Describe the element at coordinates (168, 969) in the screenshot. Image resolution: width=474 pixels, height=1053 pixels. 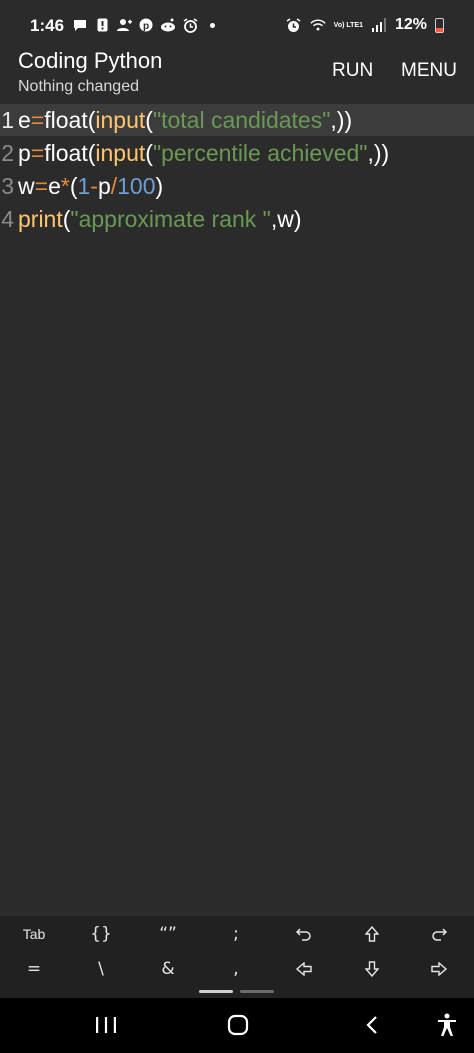
I see `ampersand-key: &` at that location.